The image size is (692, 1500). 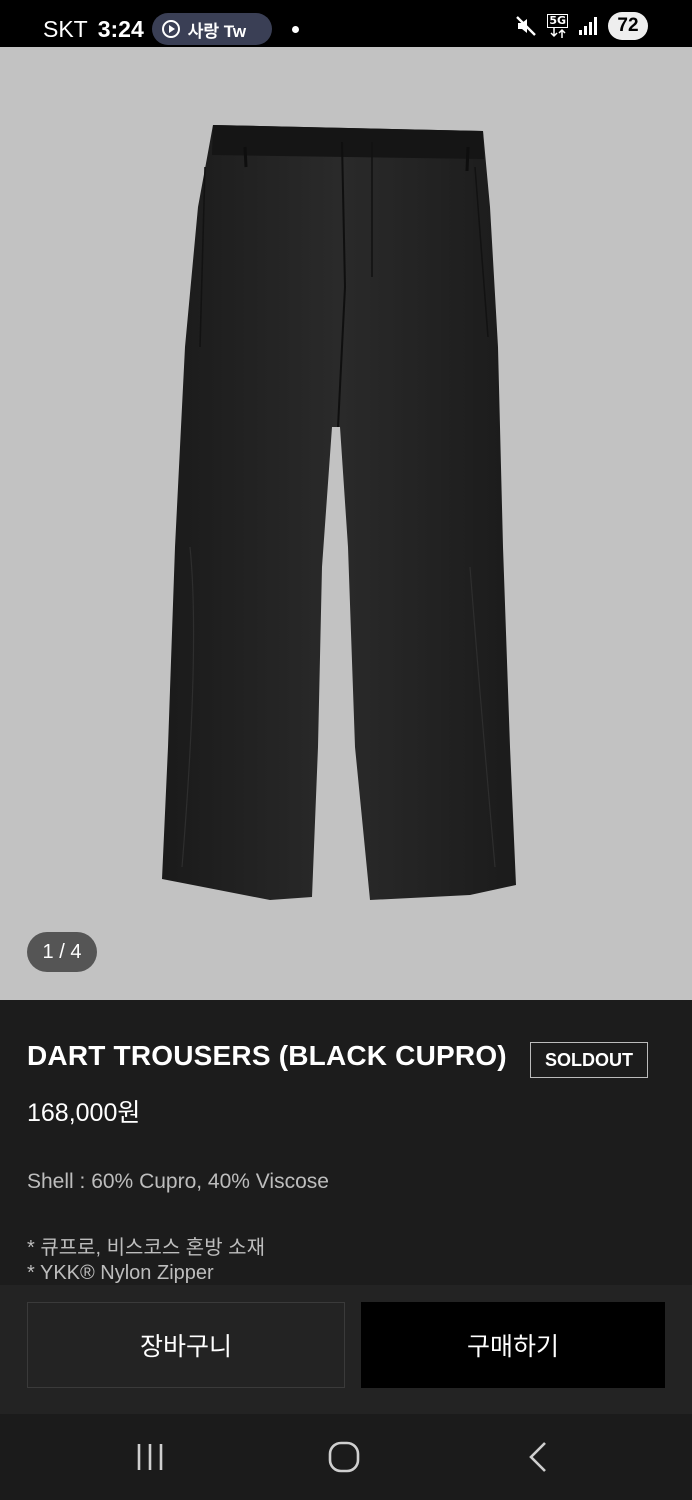 I want to click on play-icon, so click(x=170, y=29).